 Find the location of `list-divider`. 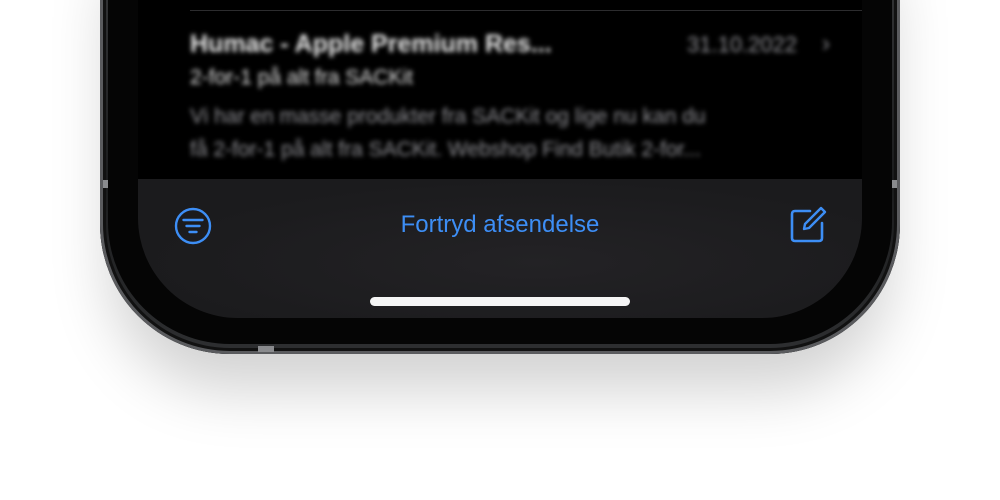

list-divider is located at coordinates (526, 10).